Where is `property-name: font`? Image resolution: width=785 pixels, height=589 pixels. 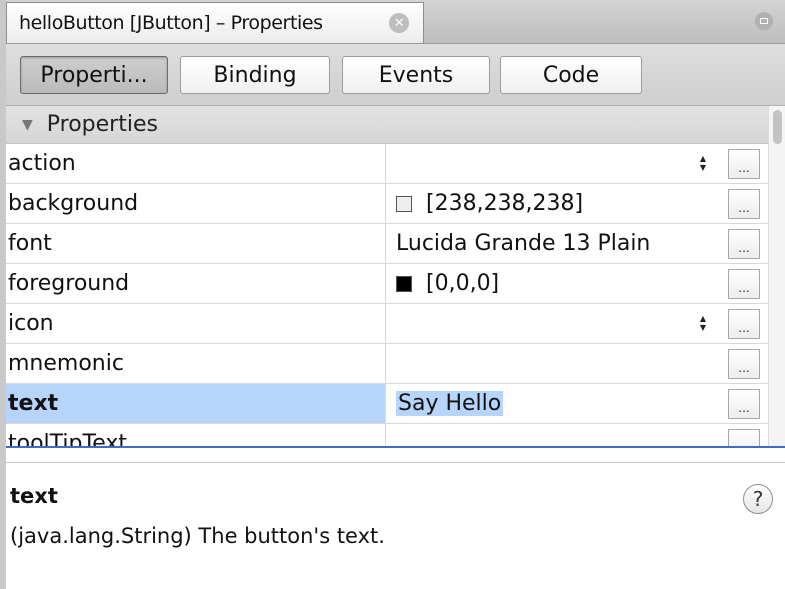 property-name: font is located at coordinates (196, 243).